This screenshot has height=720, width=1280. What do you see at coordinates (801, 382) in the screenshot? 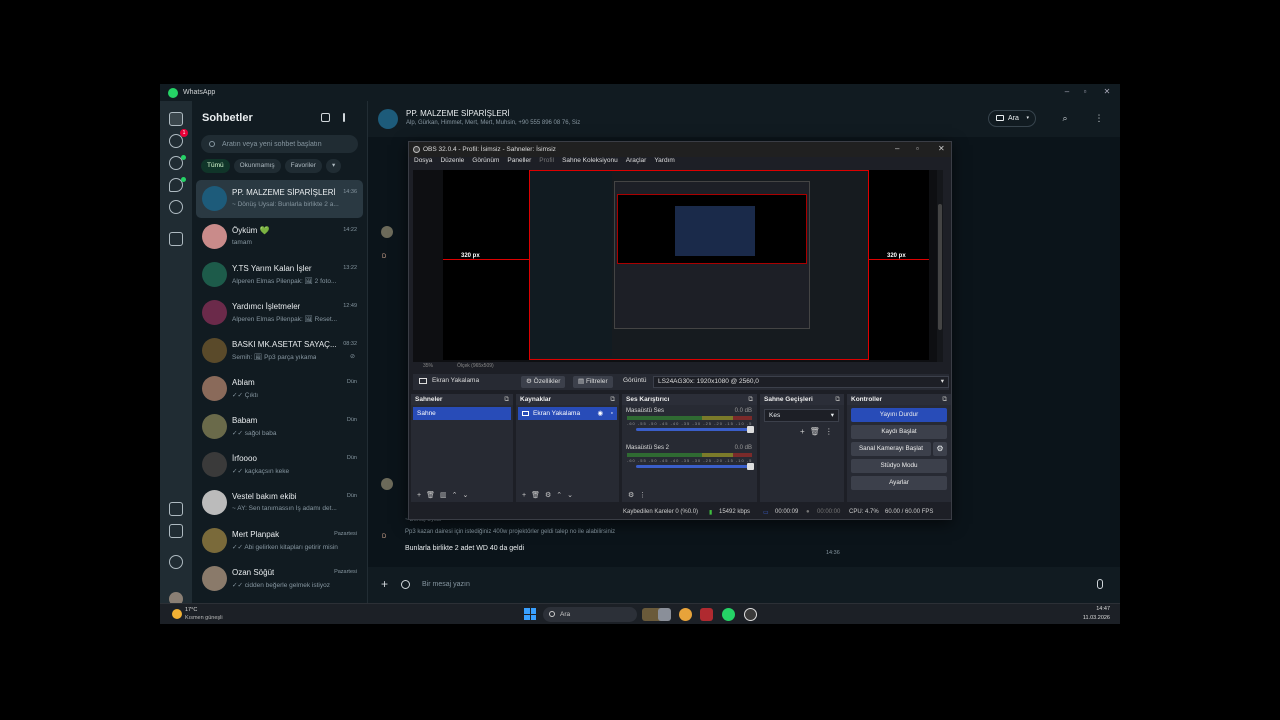
I see `display-select: LS24AG30x: 1920x1080 @ 2560,0 ▾` at bounding box center [801, 382].